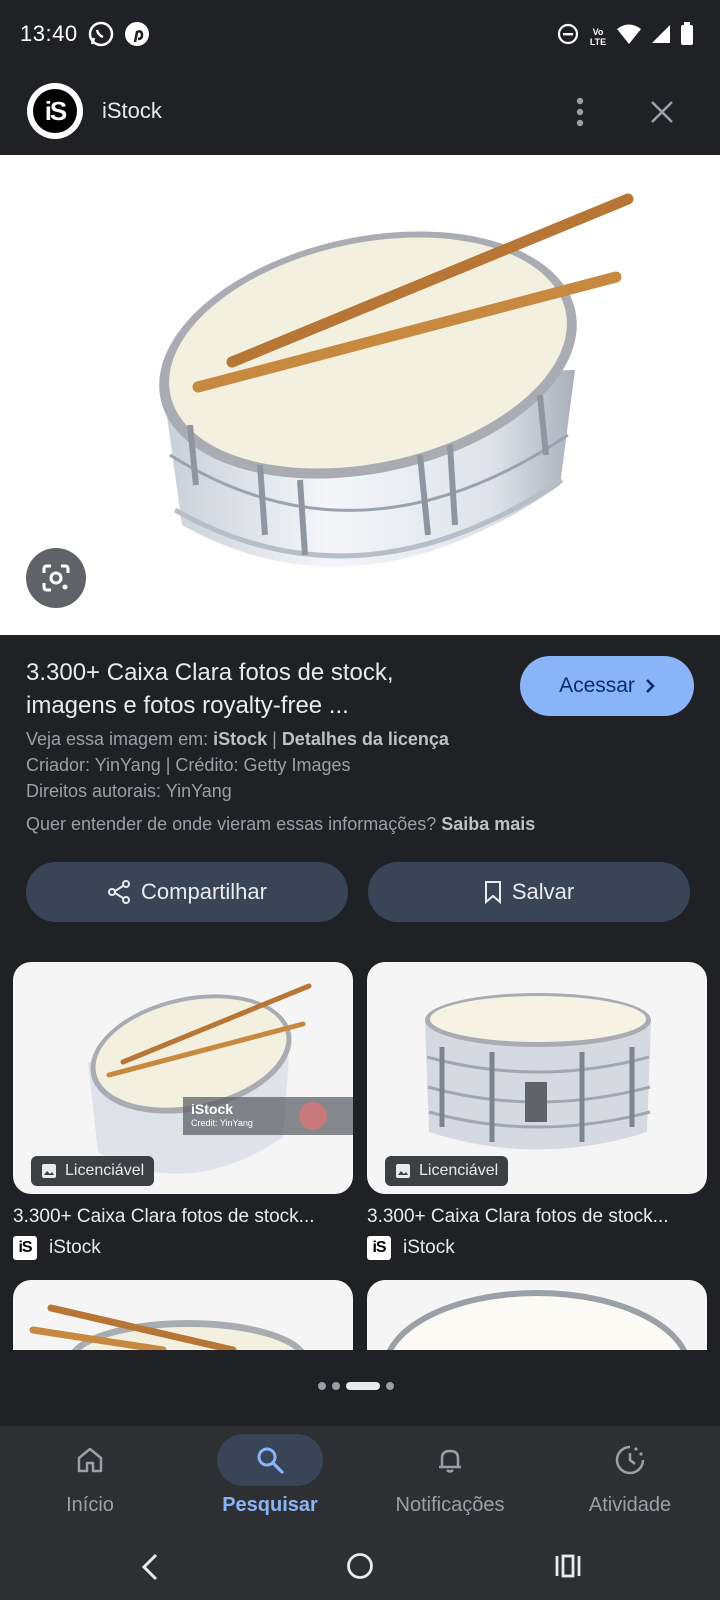 The width and height of the screenshot is (720, 1600). I want to click on back-icon, so click(149, 1567).